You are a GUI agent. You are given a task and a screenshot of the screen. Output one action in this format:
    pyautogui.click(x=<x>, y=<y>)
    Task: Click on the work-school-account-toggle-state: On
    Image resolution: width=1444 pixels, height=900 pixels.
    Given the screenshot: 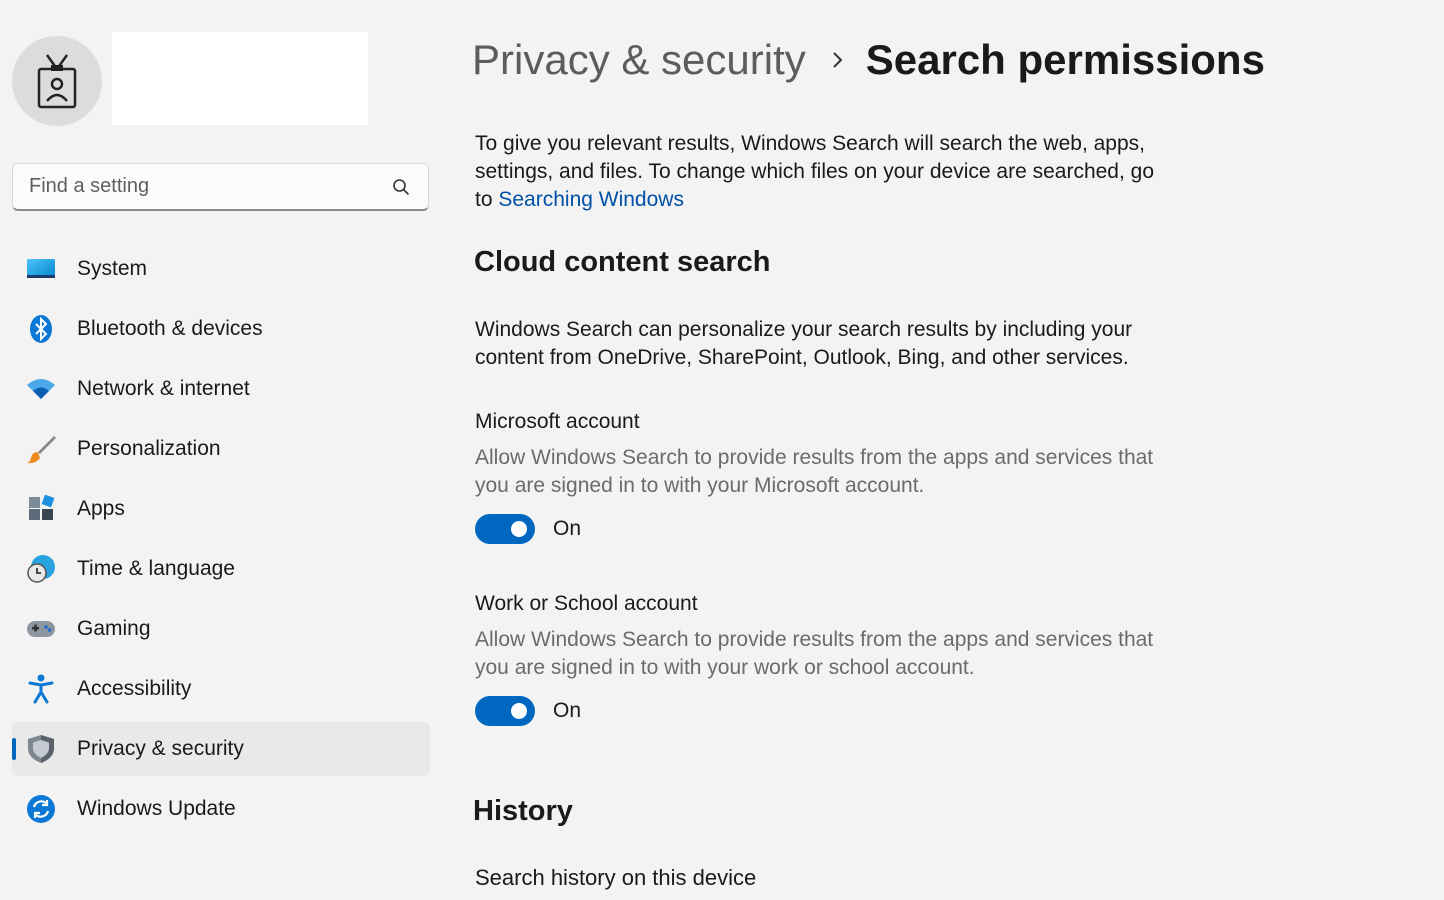 What is the action you would take?
    pyautogui.click(x=567, y=710)
    